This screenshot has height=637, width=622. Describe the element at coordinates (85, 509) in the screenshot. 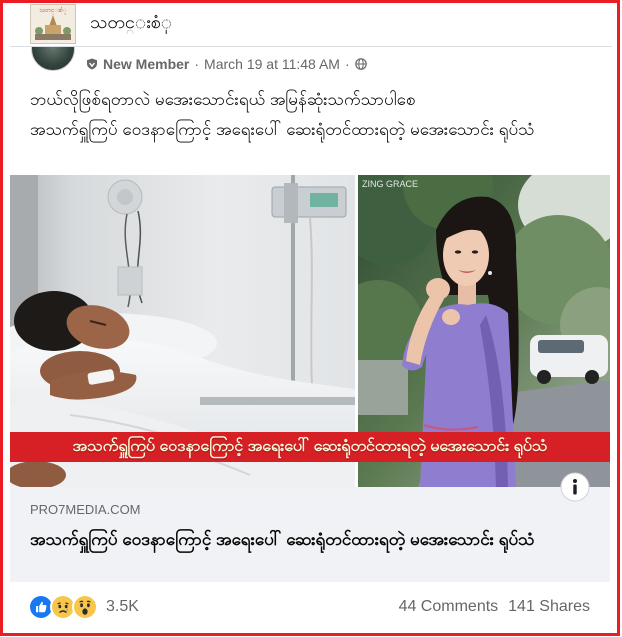

I see `link-domain: PRO7MEDIA.COM` at that location.